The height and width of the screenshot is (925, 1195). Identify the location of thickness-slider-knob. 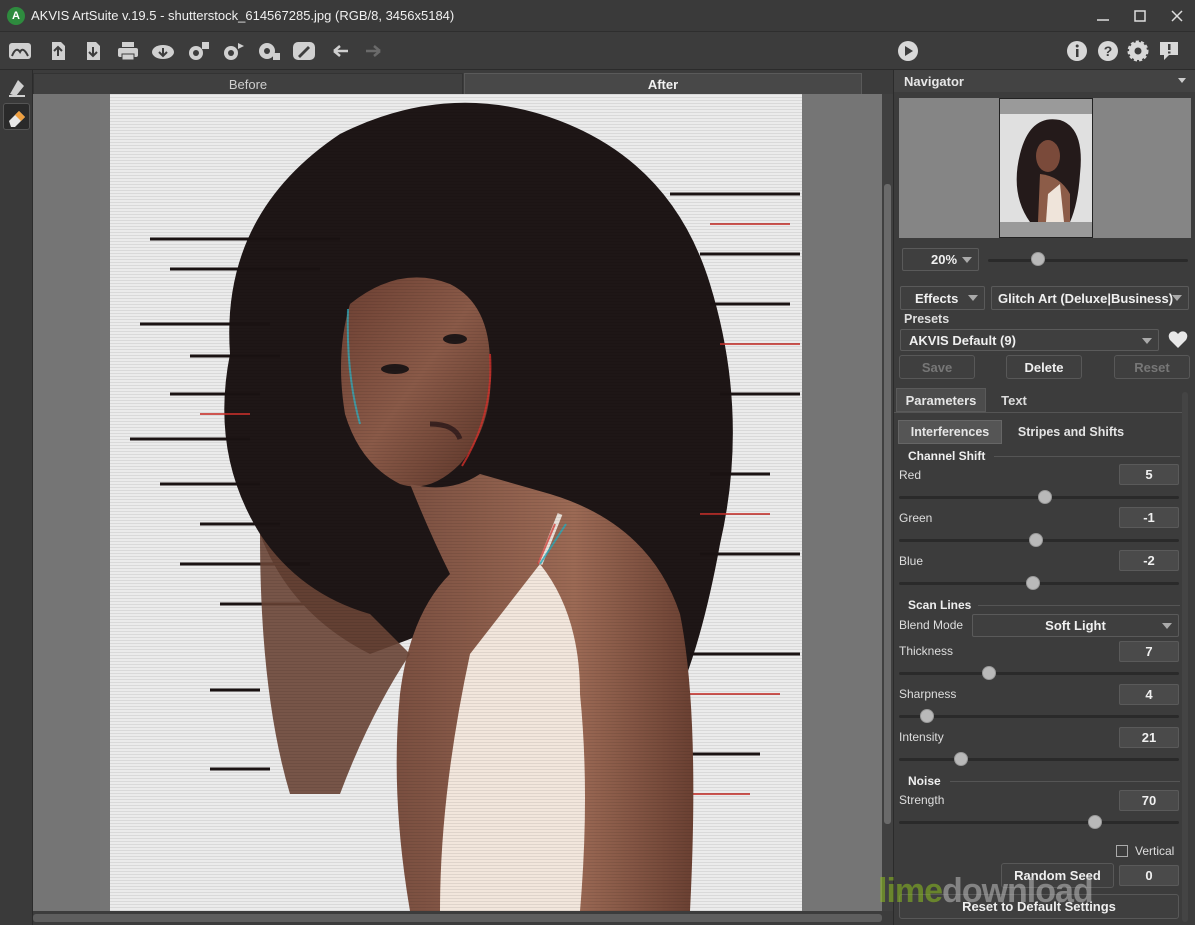
(988, 673).